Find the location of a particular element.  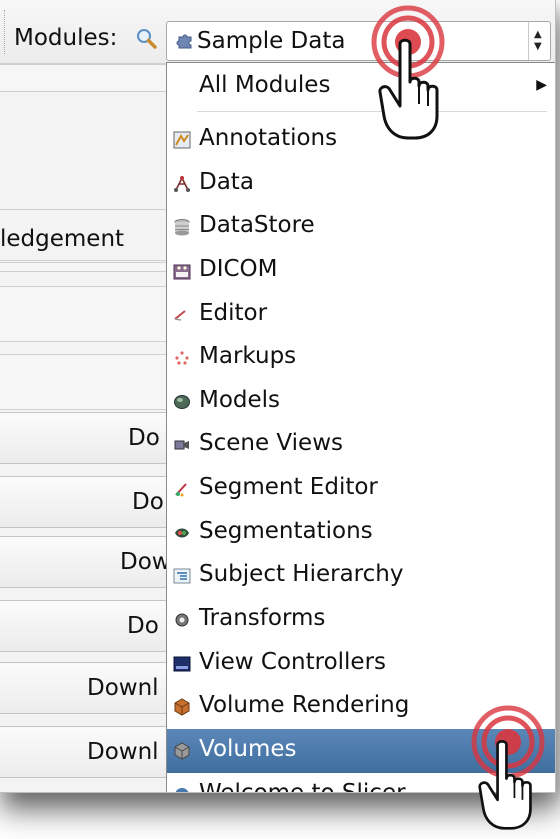

menu-item-welcome-to-slicer: Welcome to Slicer is located at coordinates (361, 782).